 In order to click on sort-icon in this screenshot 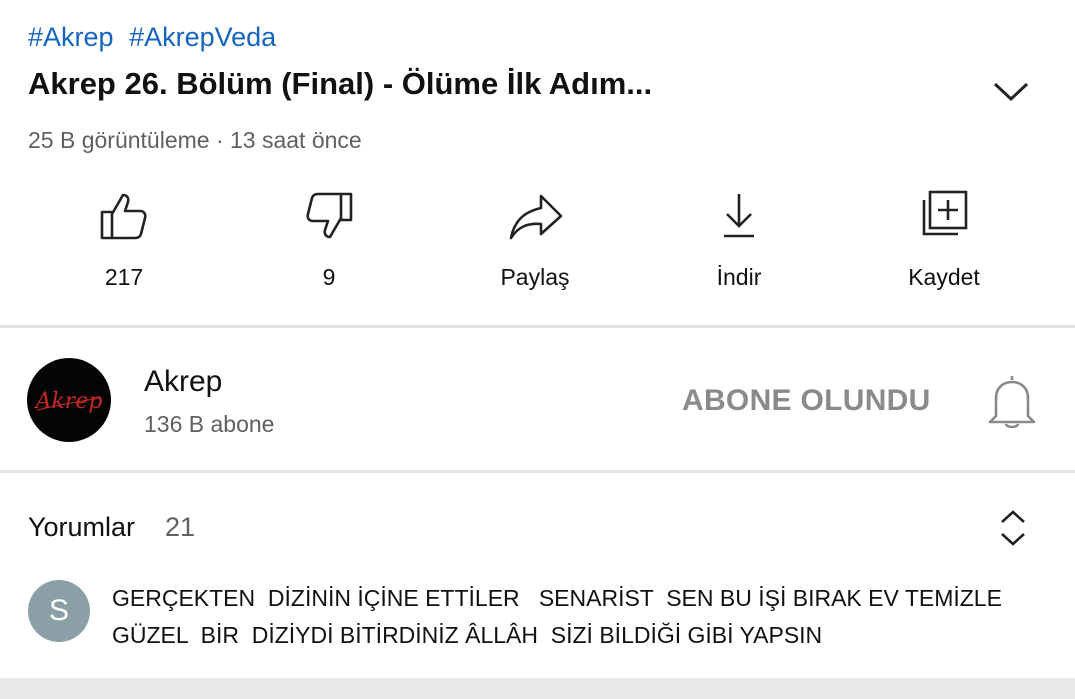, I will do `click(1013, 528)`.